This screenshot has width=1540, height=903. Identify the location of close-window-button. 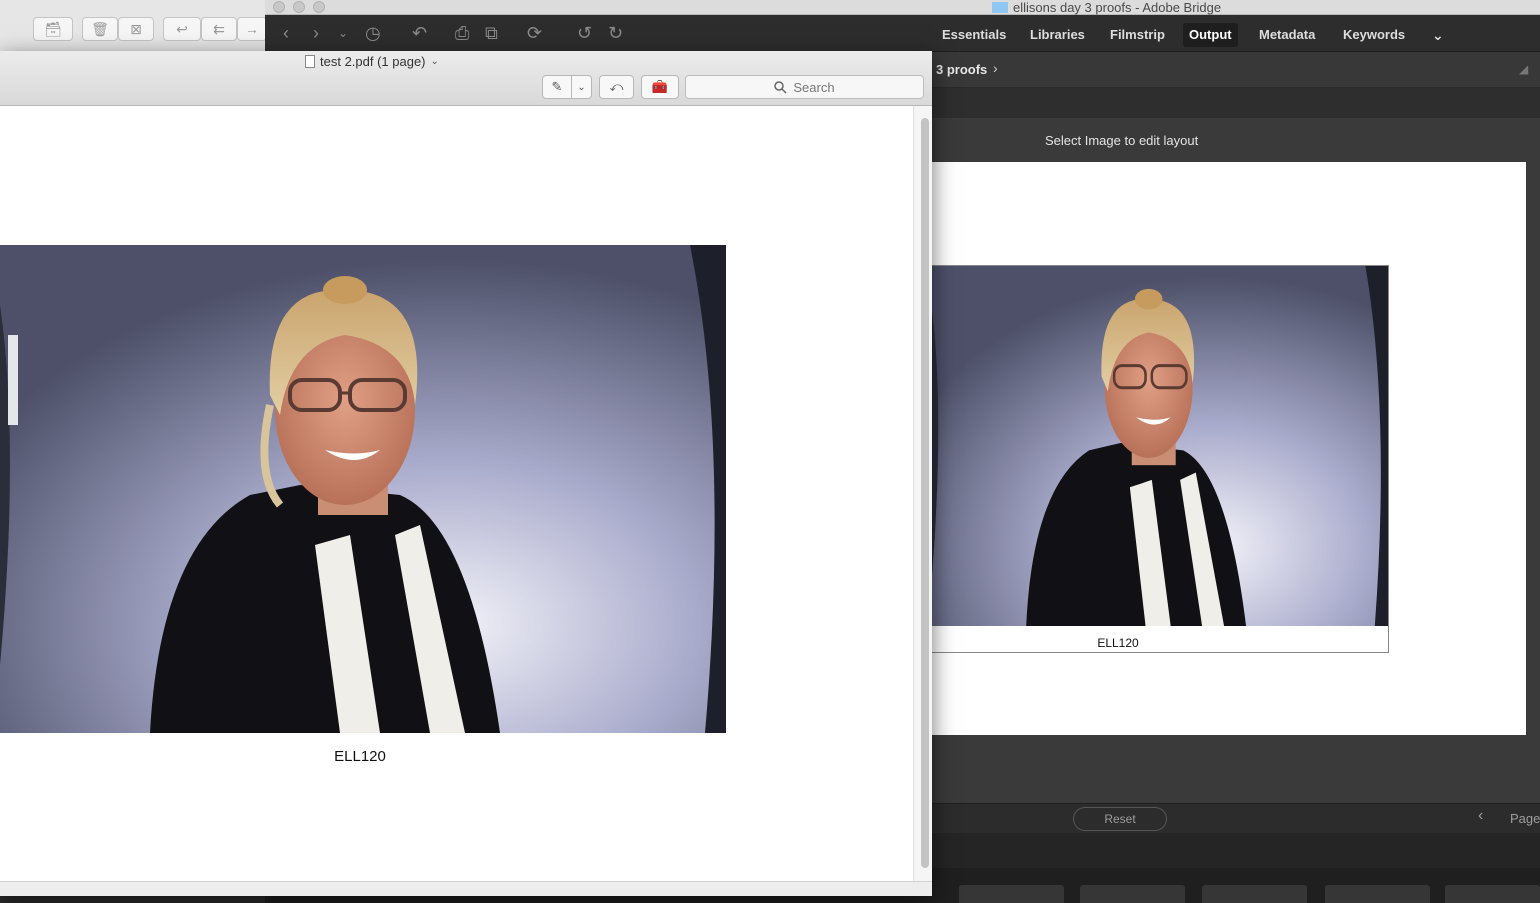
(279, 7).